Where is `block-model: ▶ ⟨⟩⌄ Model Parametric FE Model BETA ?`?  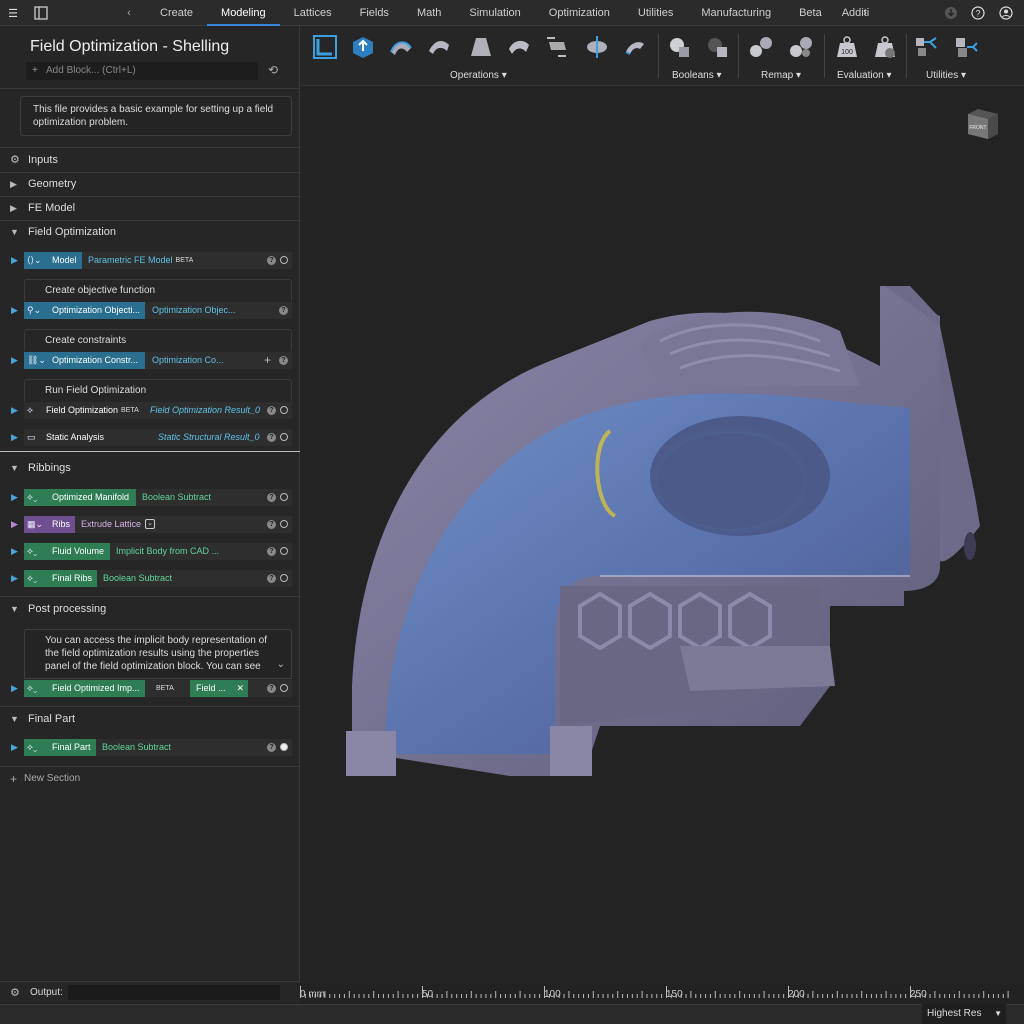 block-model: ▶ ⟨⟩⌄ Model Parametric FE Model BETA ? is located at coordinates (151, 260).